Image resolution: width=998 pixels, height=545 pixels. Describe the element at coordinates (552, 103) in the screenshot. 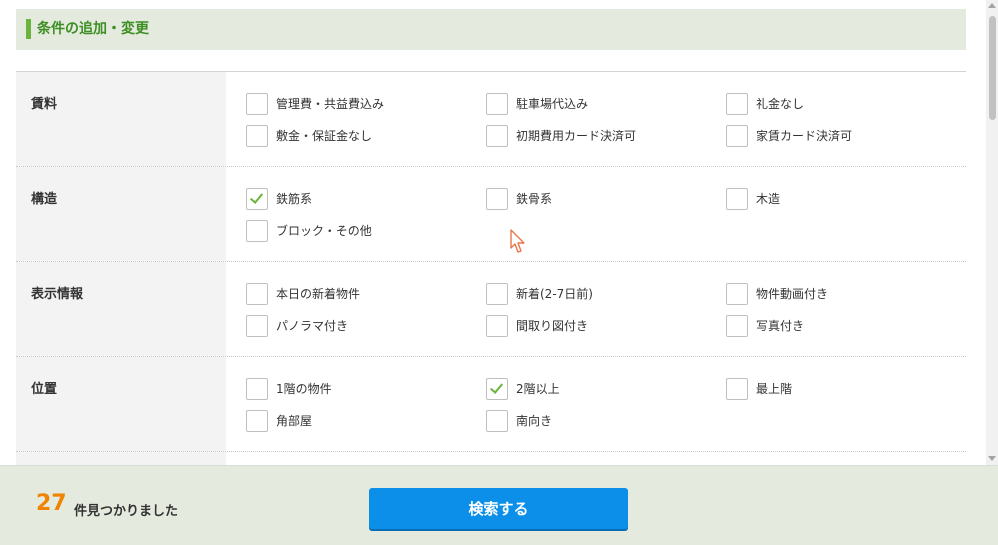

I see `checkbox-label: 駐車場代込み` at that location.